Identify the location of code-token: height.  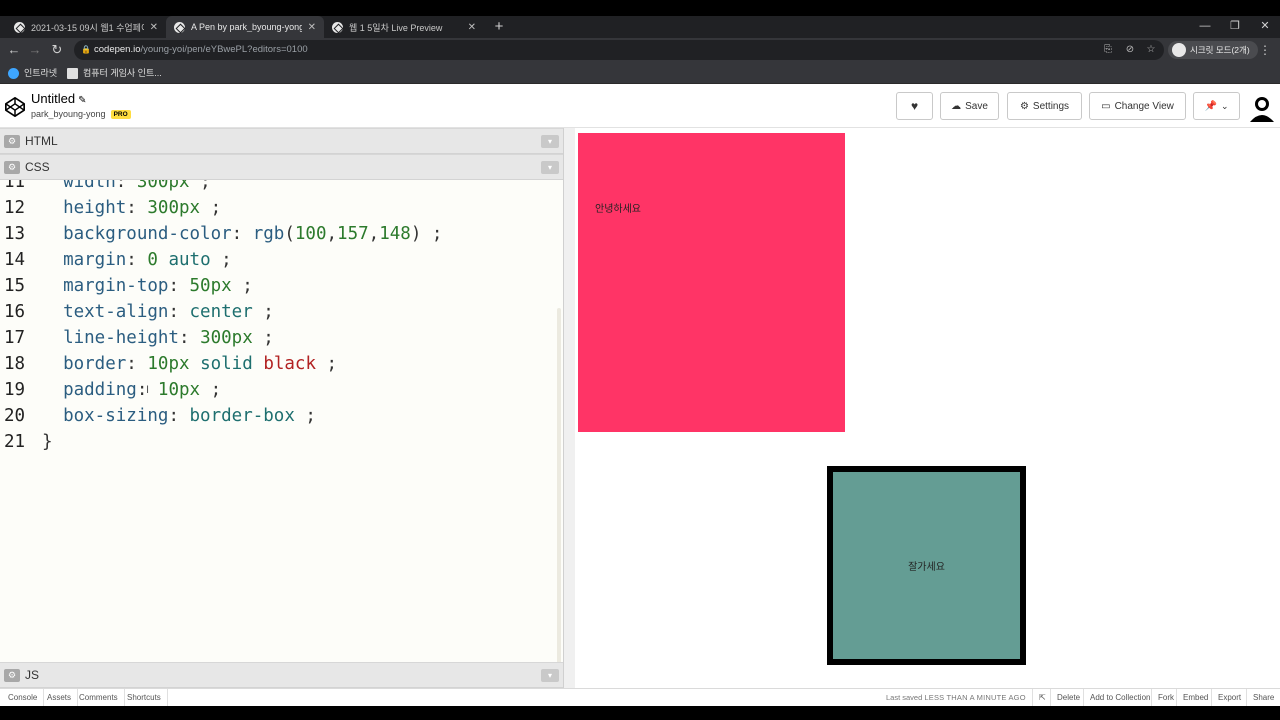
(95, 208).